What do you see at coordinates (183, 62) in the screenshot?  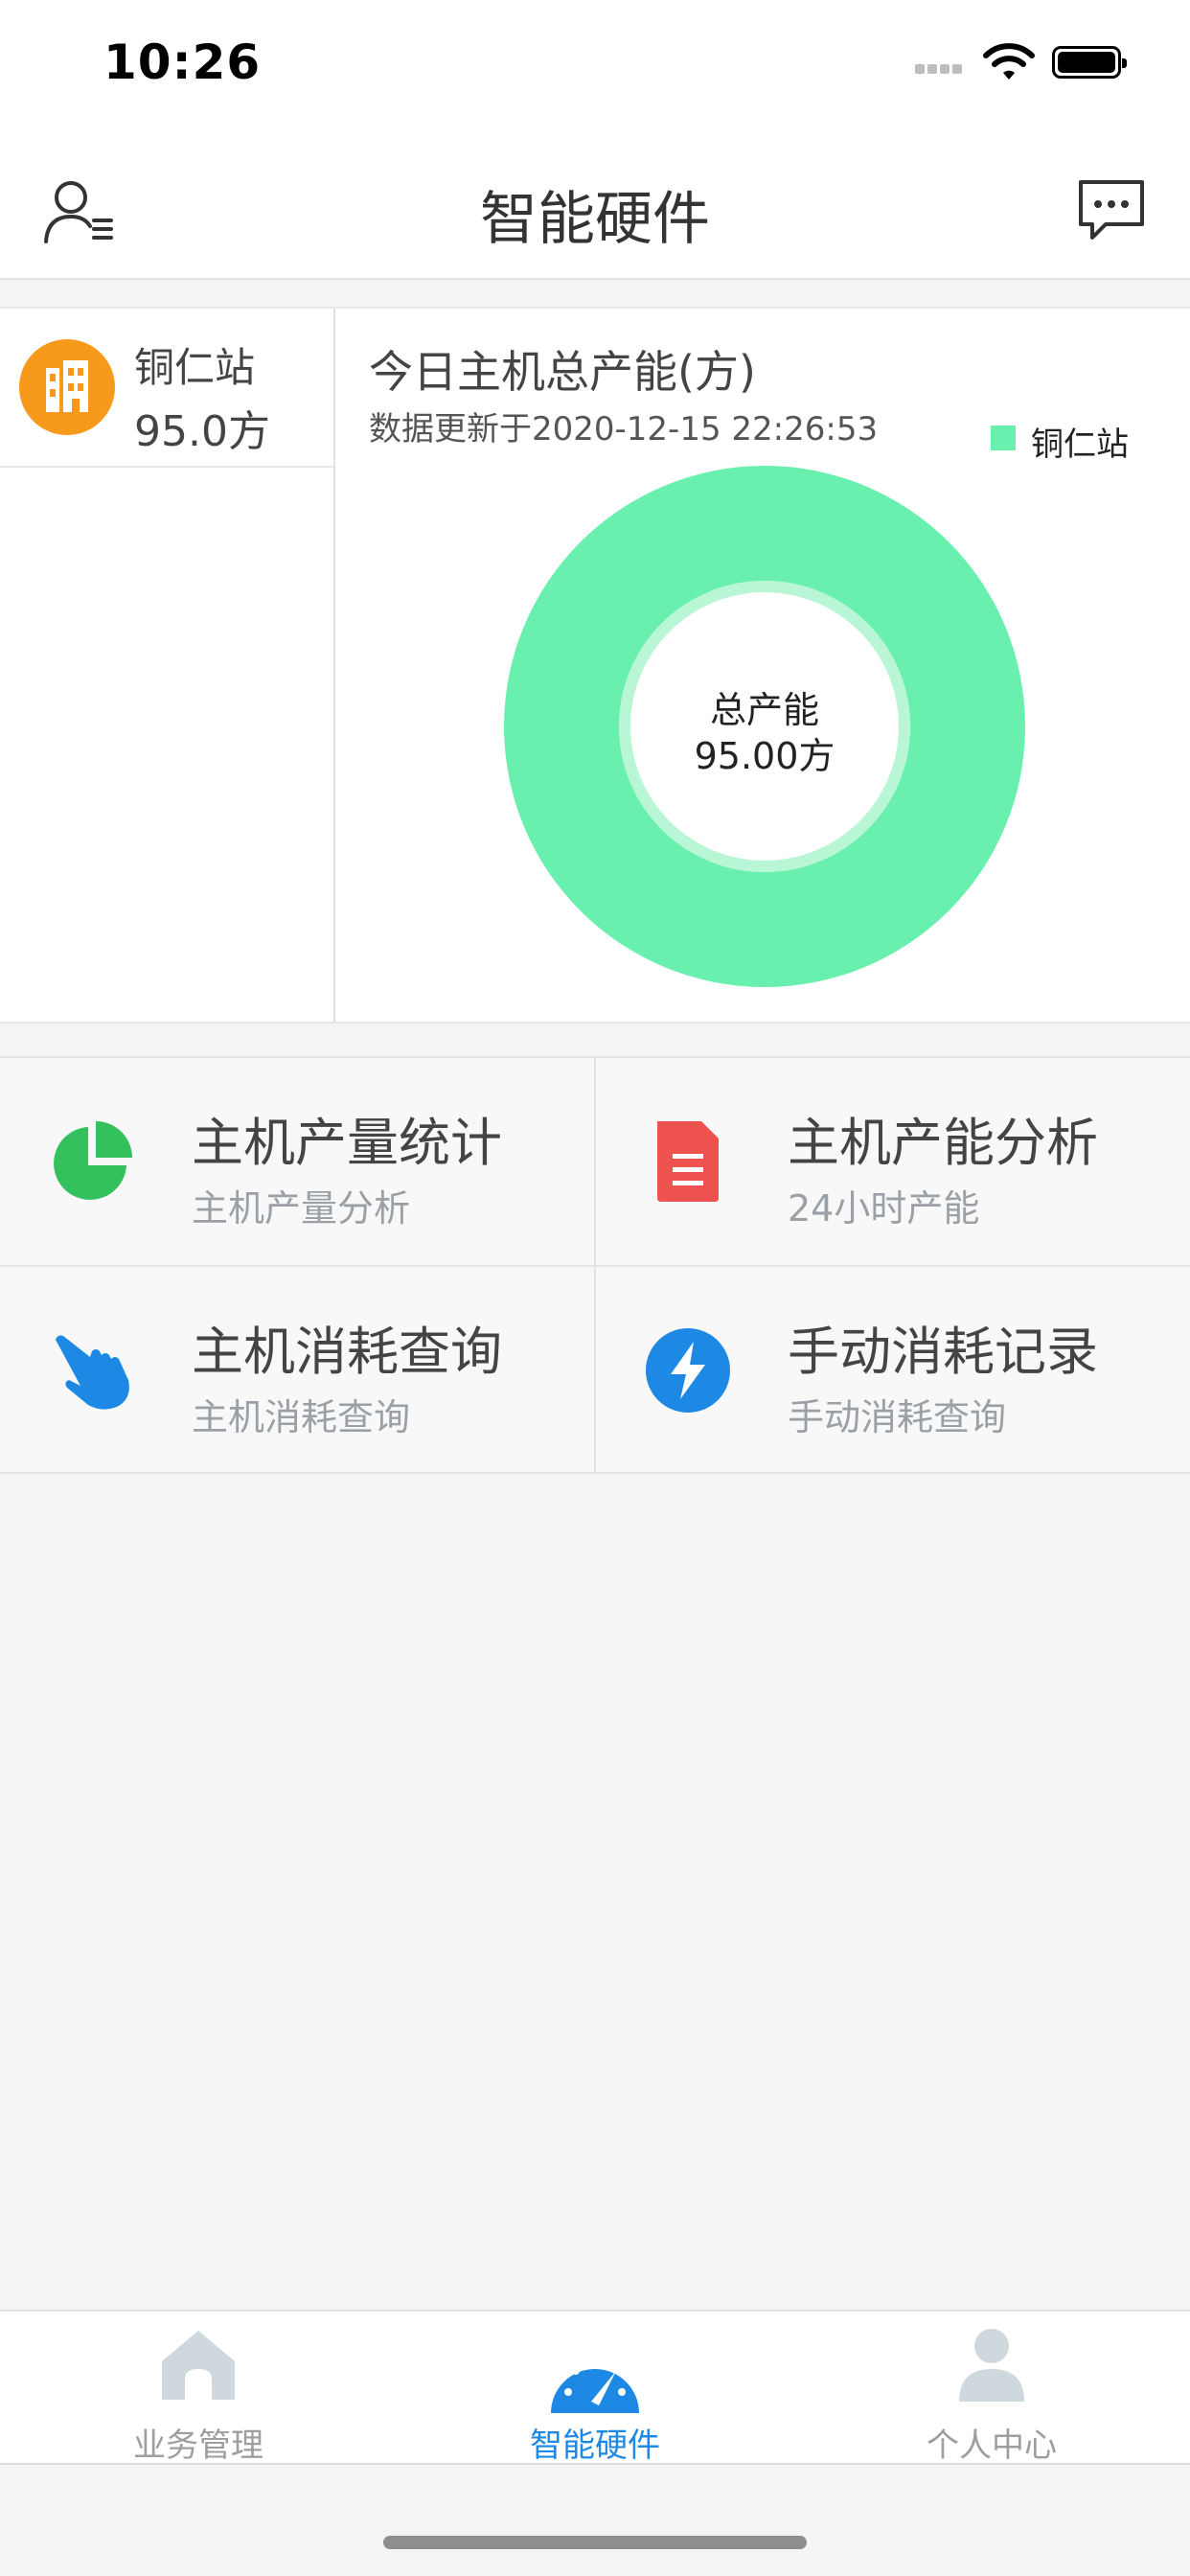 I see `status-time: 10:26` at bounding box center [183, 62].